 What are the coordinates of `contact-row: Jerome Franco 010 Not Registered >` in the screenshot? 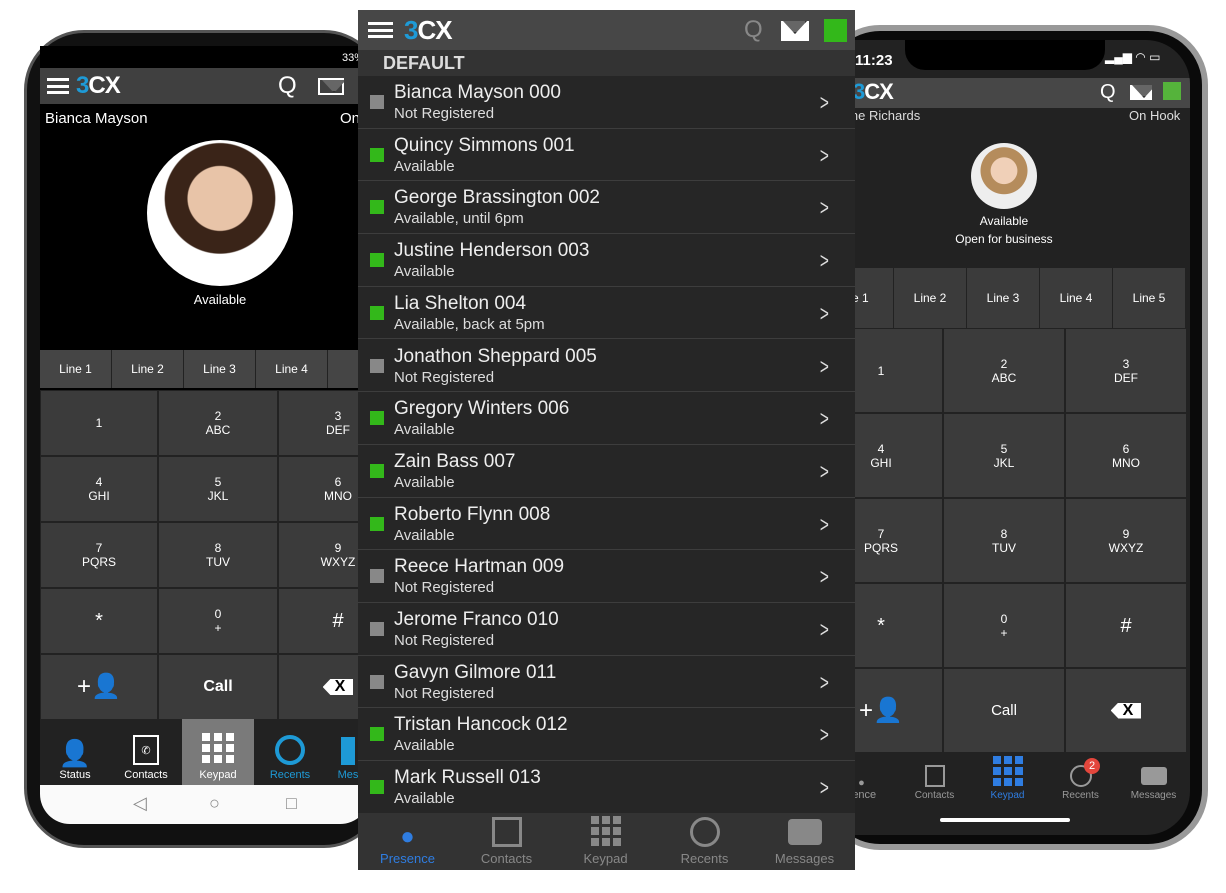 It's located at (606, 629).